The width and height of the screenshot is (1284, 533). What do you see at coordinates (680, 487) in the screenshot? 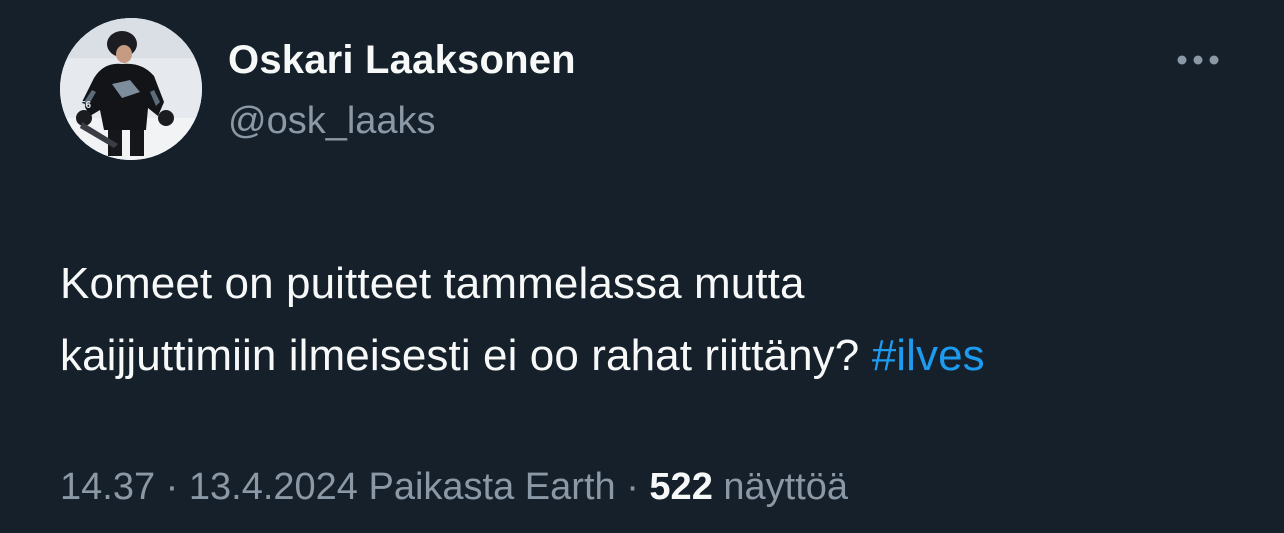
I see `views-count: 522` at bounding box center [680, 487].